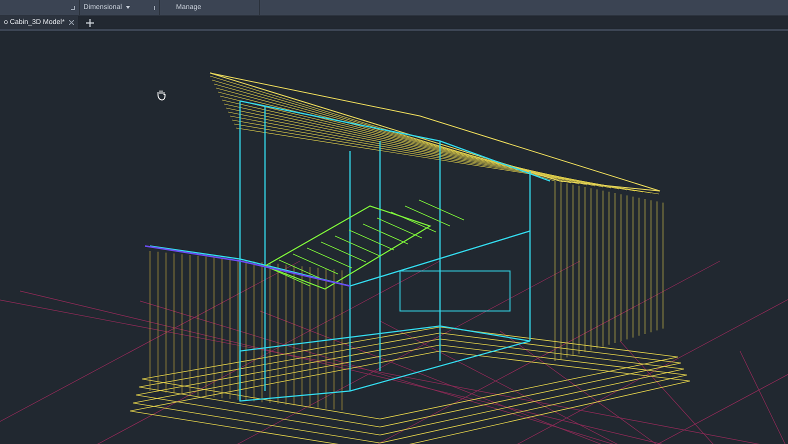  What do you see at coordinates (162, 95) in the screenshot?
I see `hand-cursor-icon` at bounding box center [162, 95].